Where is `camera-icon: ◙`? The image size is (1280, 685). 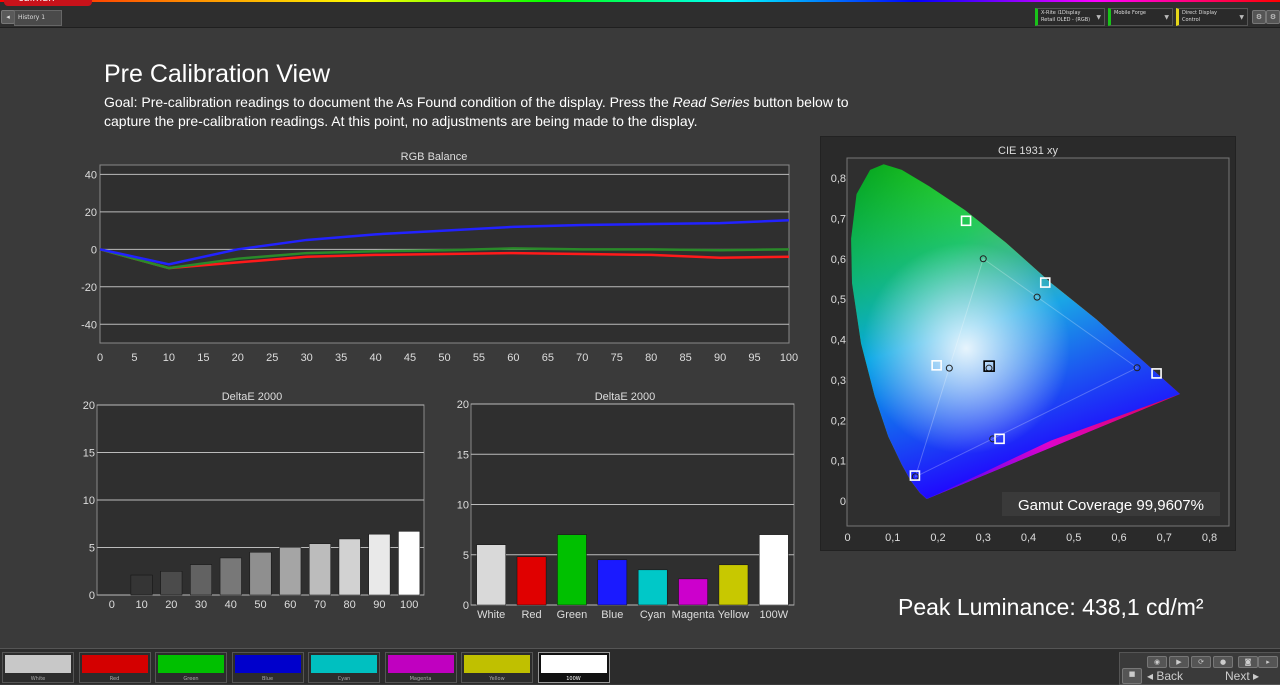
camera-icon: ◙ is located at coordinates (1248, 662).